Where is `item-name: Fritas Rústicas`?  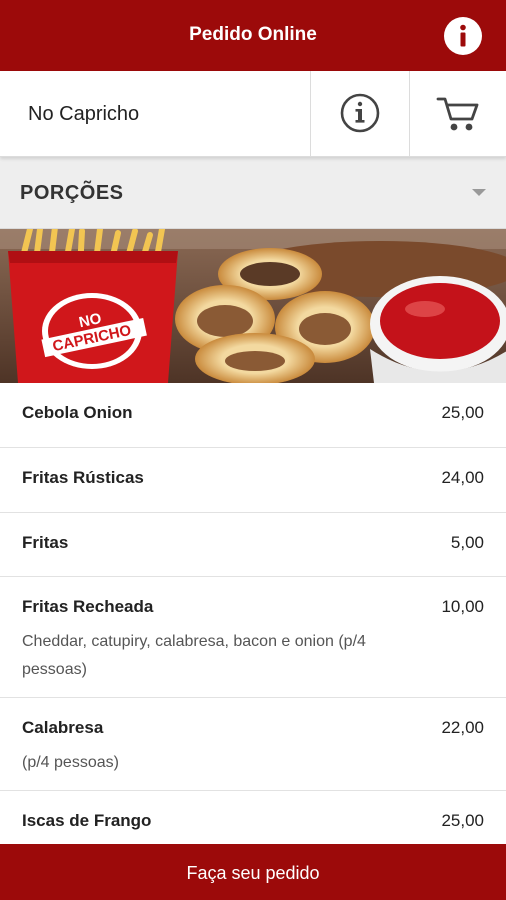 item-name: Fritas Rústicas is located at coordinates (83, 477).